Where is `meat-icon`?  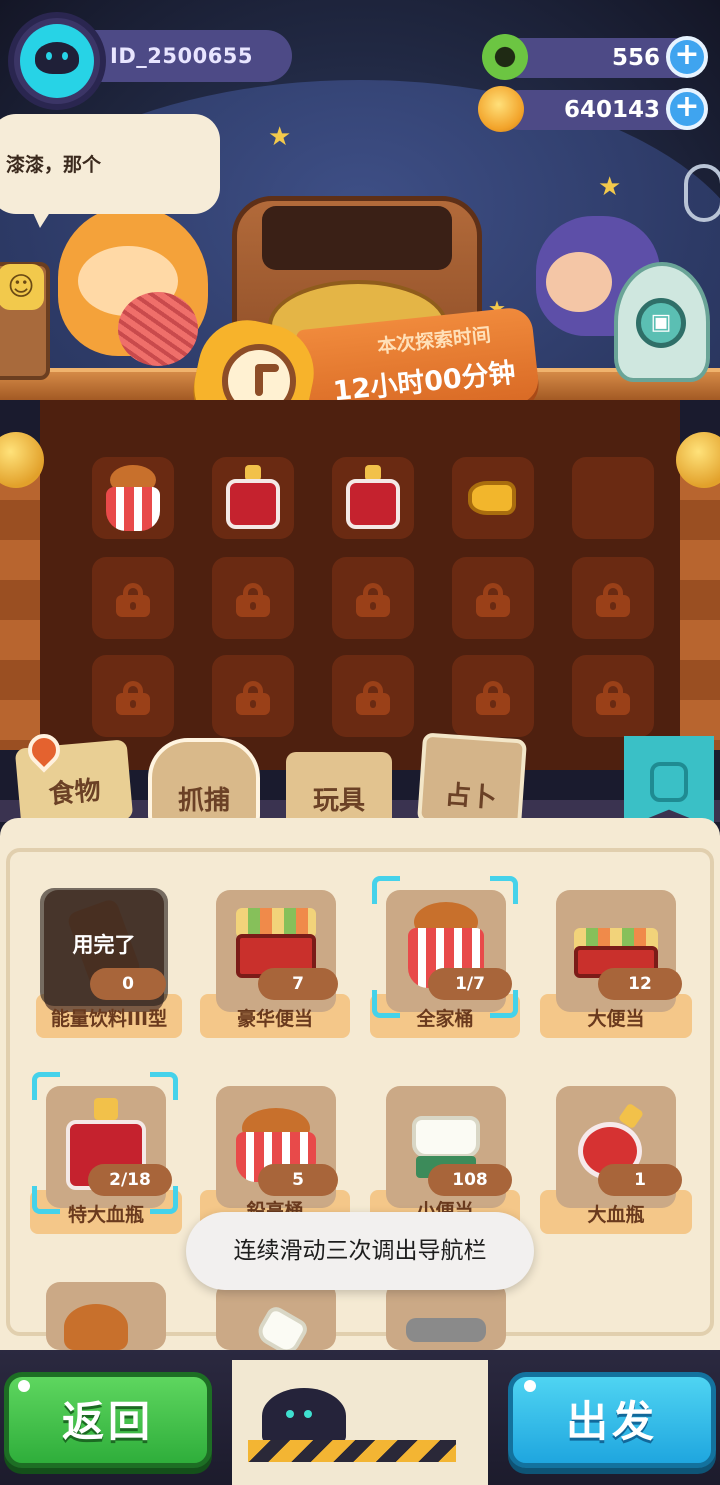 meat-icon is located at coordinates (96, 1327).